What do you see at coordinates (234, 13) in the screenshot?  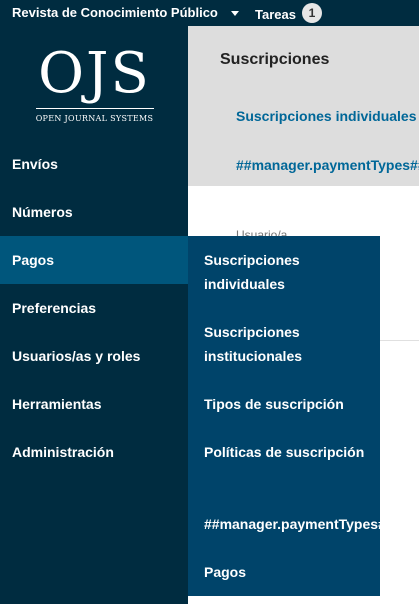 I see `chevron-down-icon` at bounding box center [234, 13].